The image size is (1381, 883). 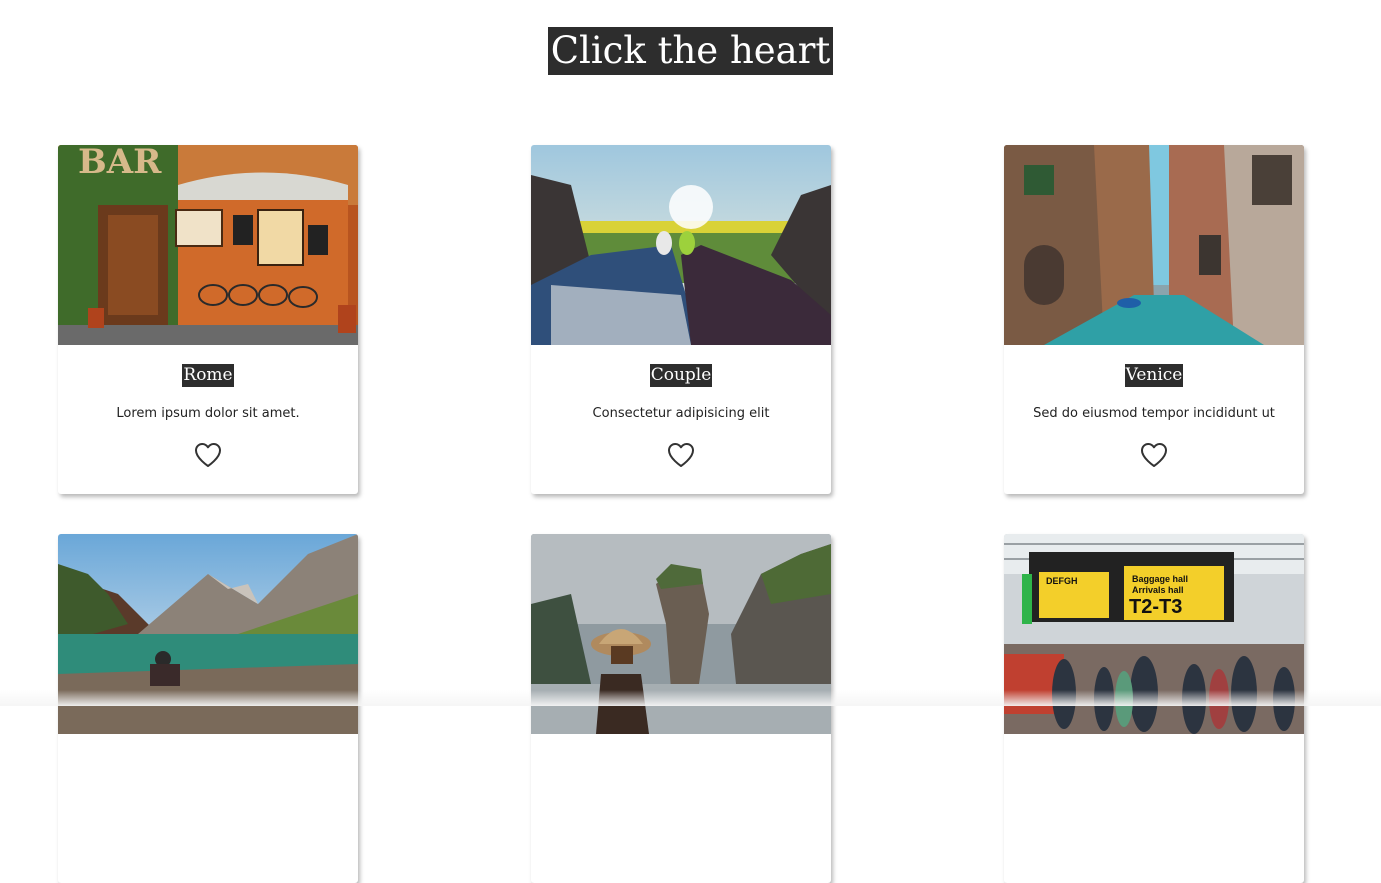 I want to click on svg-text: DEFGH, so click(x=1062, y=581).